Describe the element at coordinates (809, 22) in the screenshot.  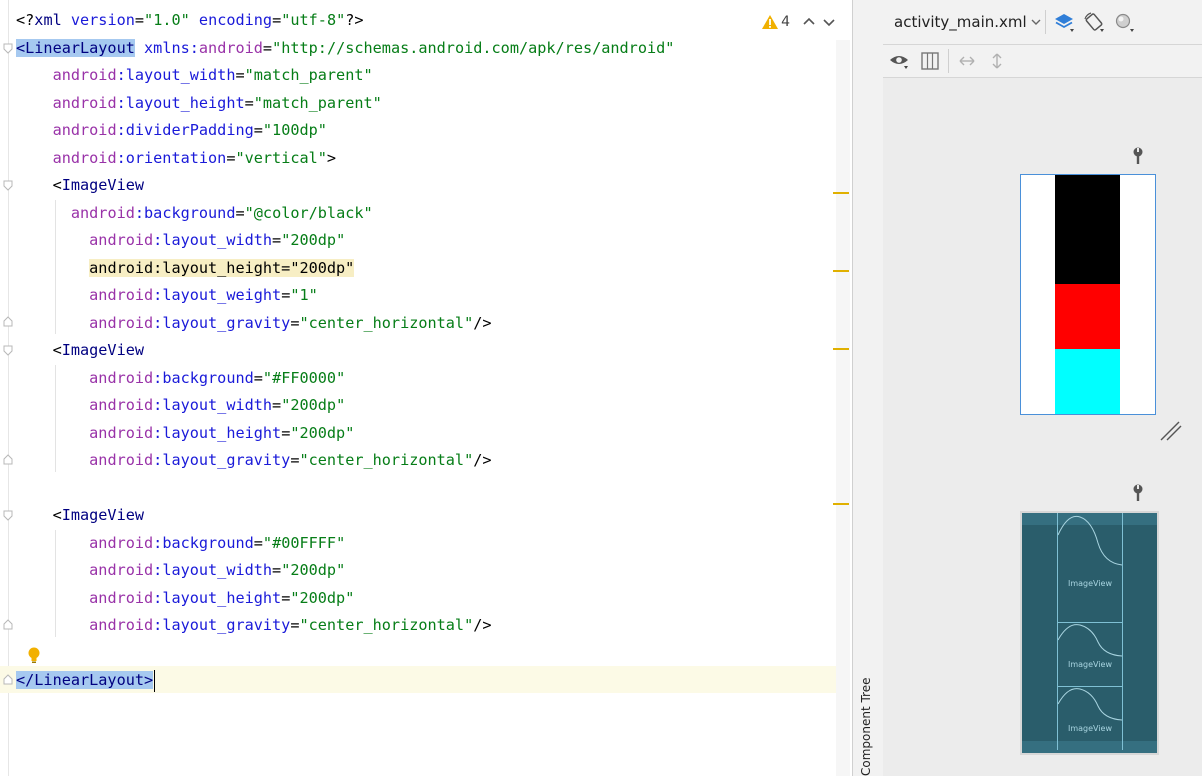
I see `chevron-up-icon` at that location.